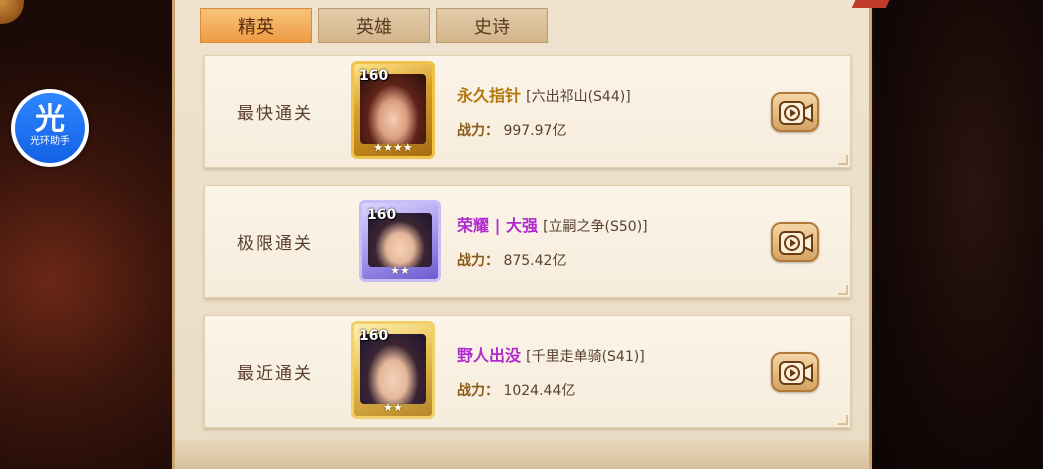 This screenshot has height=469, width=1043. Describe the element at coordinates (275, 244) in the screenshot. I see `record-type-label: 极限通关` at that location.